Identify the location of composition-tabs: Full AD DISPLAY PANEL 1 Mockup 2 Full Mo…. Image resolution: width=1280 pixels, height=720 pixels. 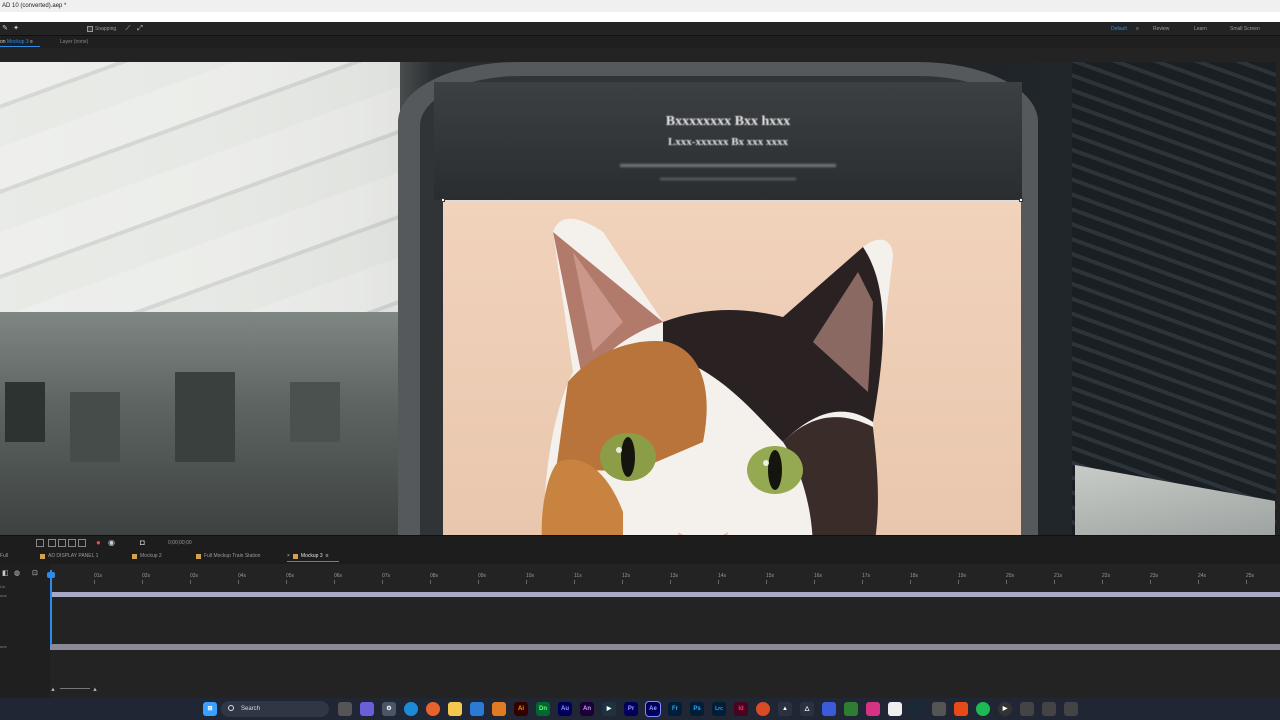
(640, 557).